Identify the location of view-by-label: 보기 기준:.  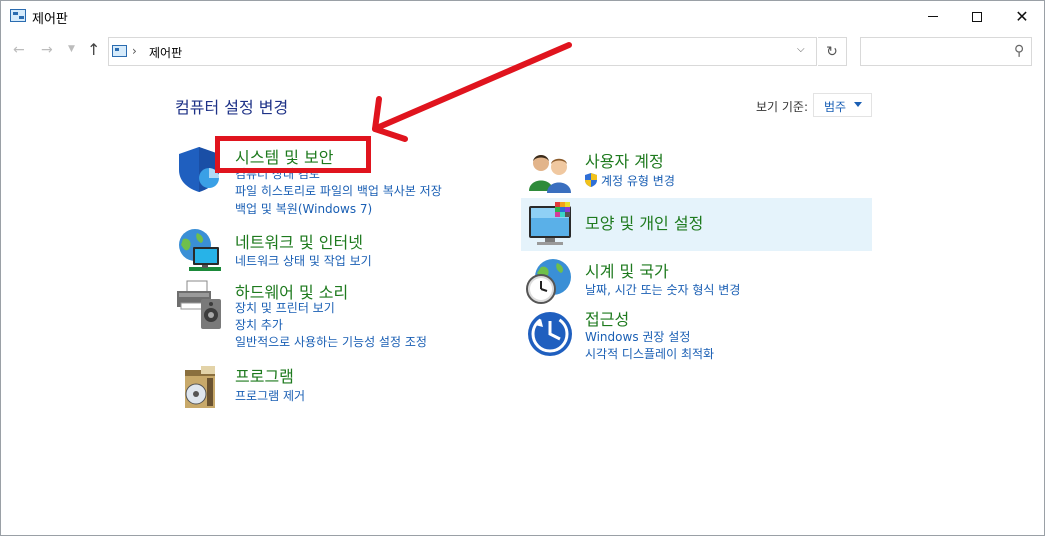
(782, 107).